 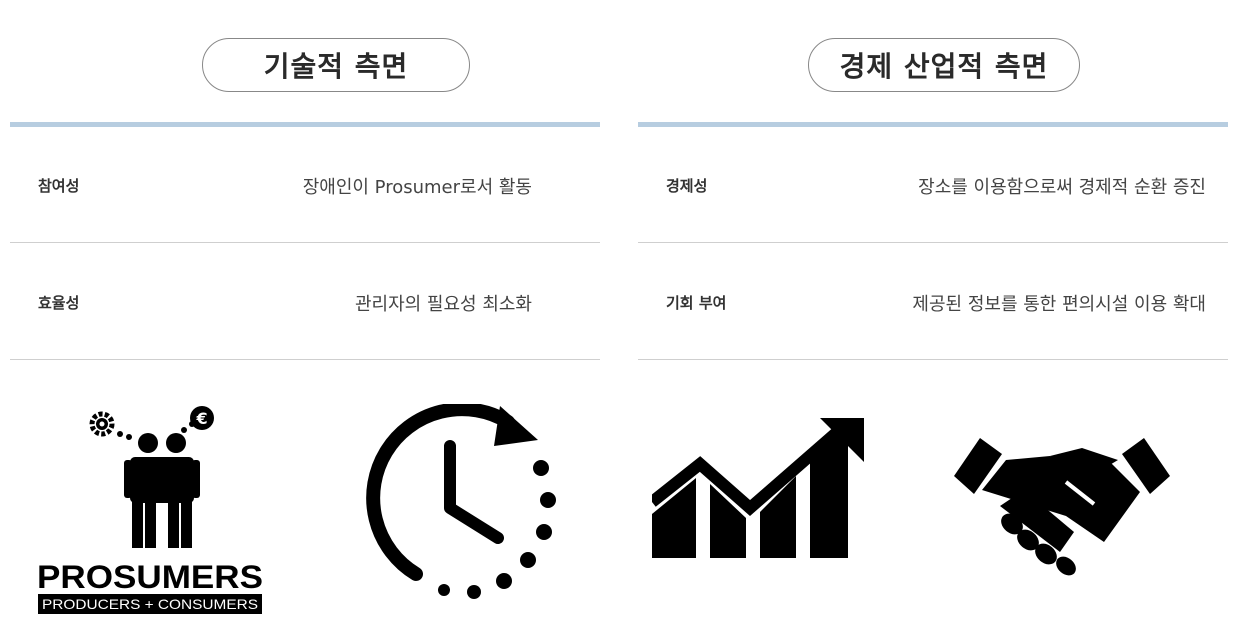 I want to click on row-description: 제공된 정보를 통한 편의시설 이용 확대, so click(x=1059, y=304).